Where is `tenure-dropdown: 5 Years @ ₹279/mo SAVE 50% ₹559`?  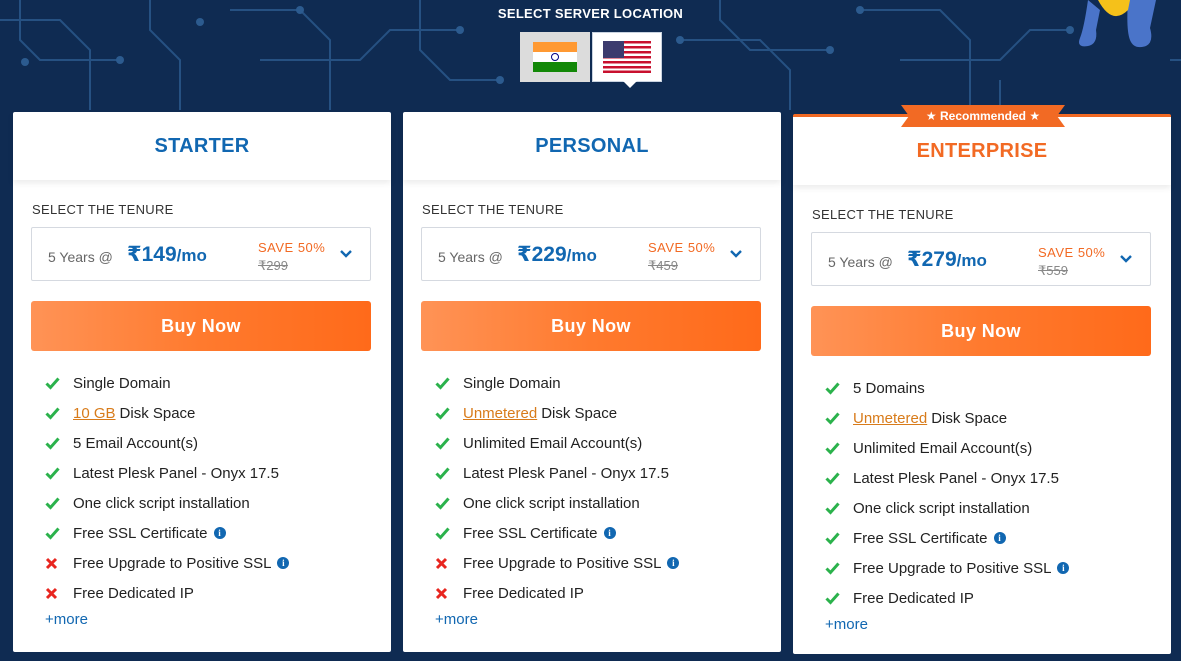 tenure-dropdown: 5 Years @ ₹279/mo SAVE 50% ₹559 is located at coordinates (981, 259).